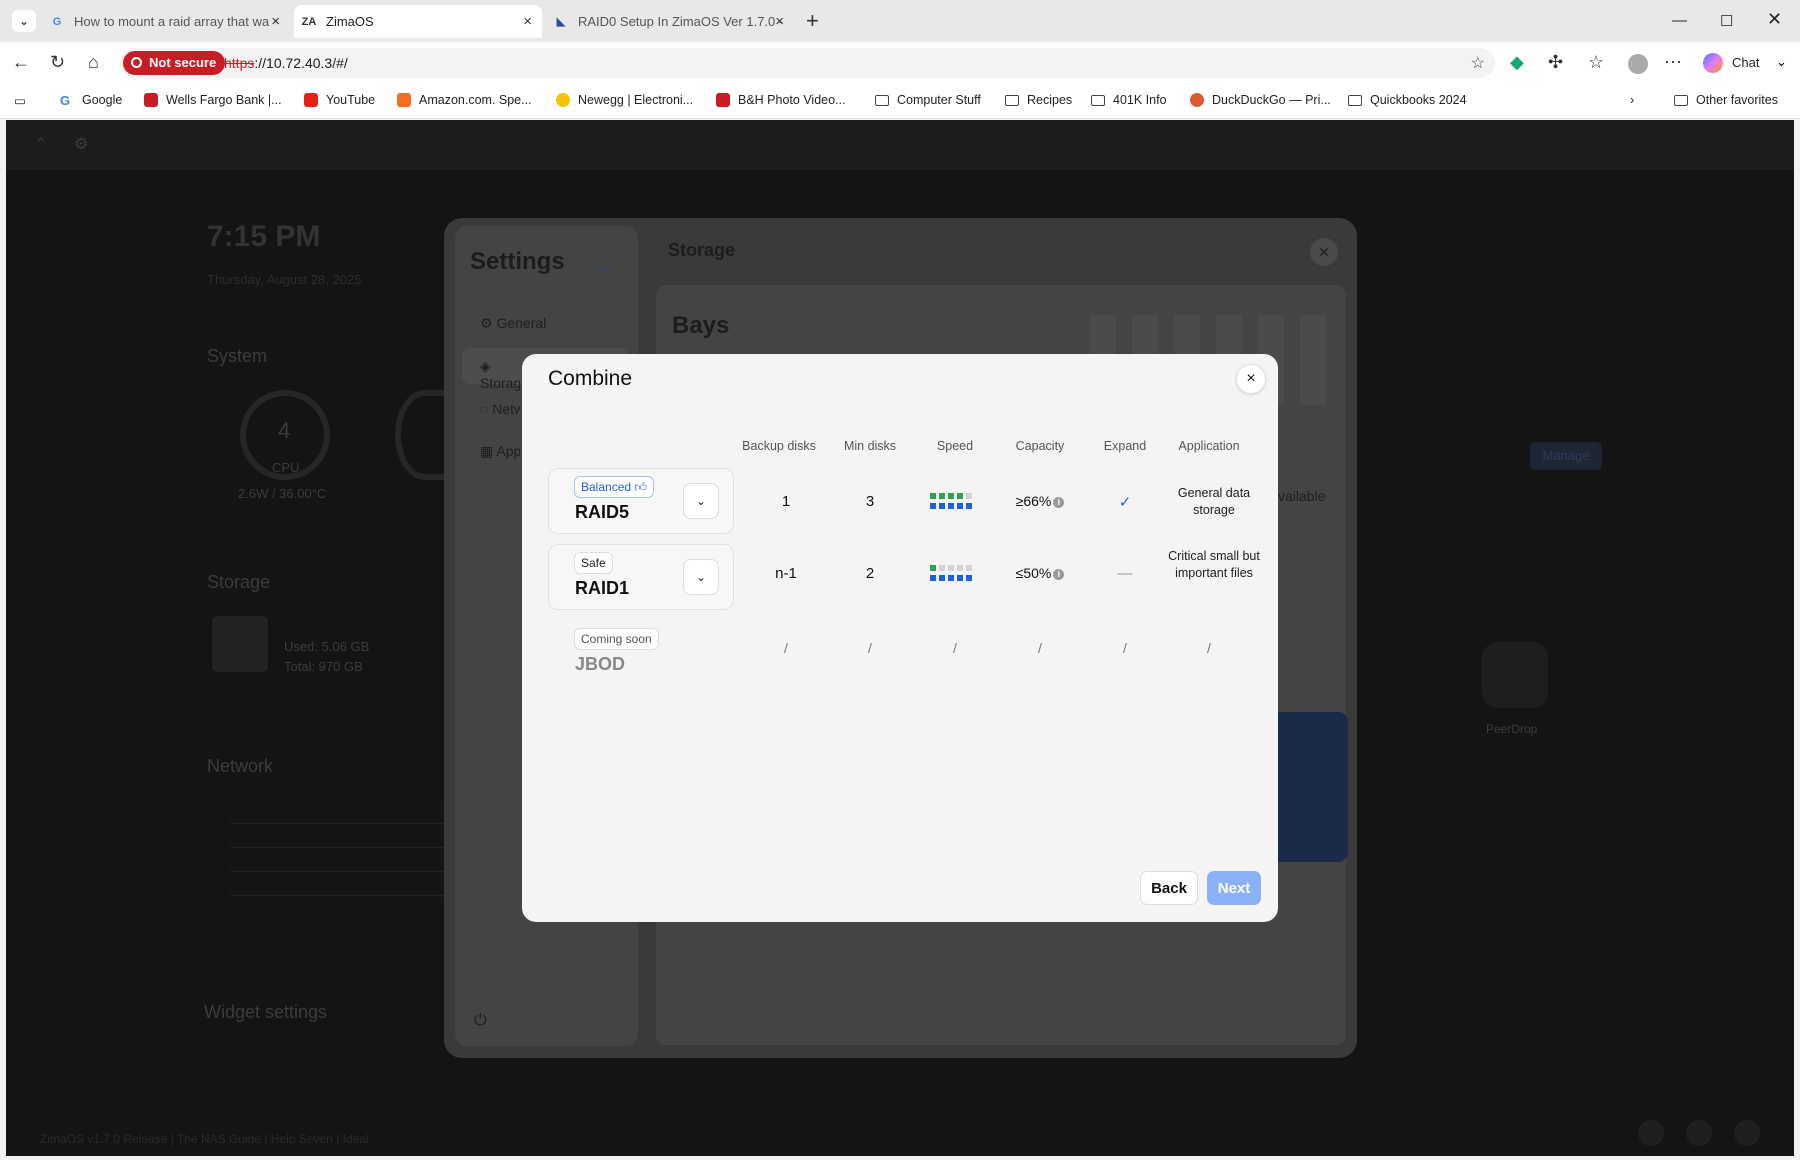 Image resolution: width=1800 pixels, height=1160 pixels. What do you see at coordinates (955, 503) in the screenshot?
I see `raid5-speed-indicator` at bounding box center [955, 503].